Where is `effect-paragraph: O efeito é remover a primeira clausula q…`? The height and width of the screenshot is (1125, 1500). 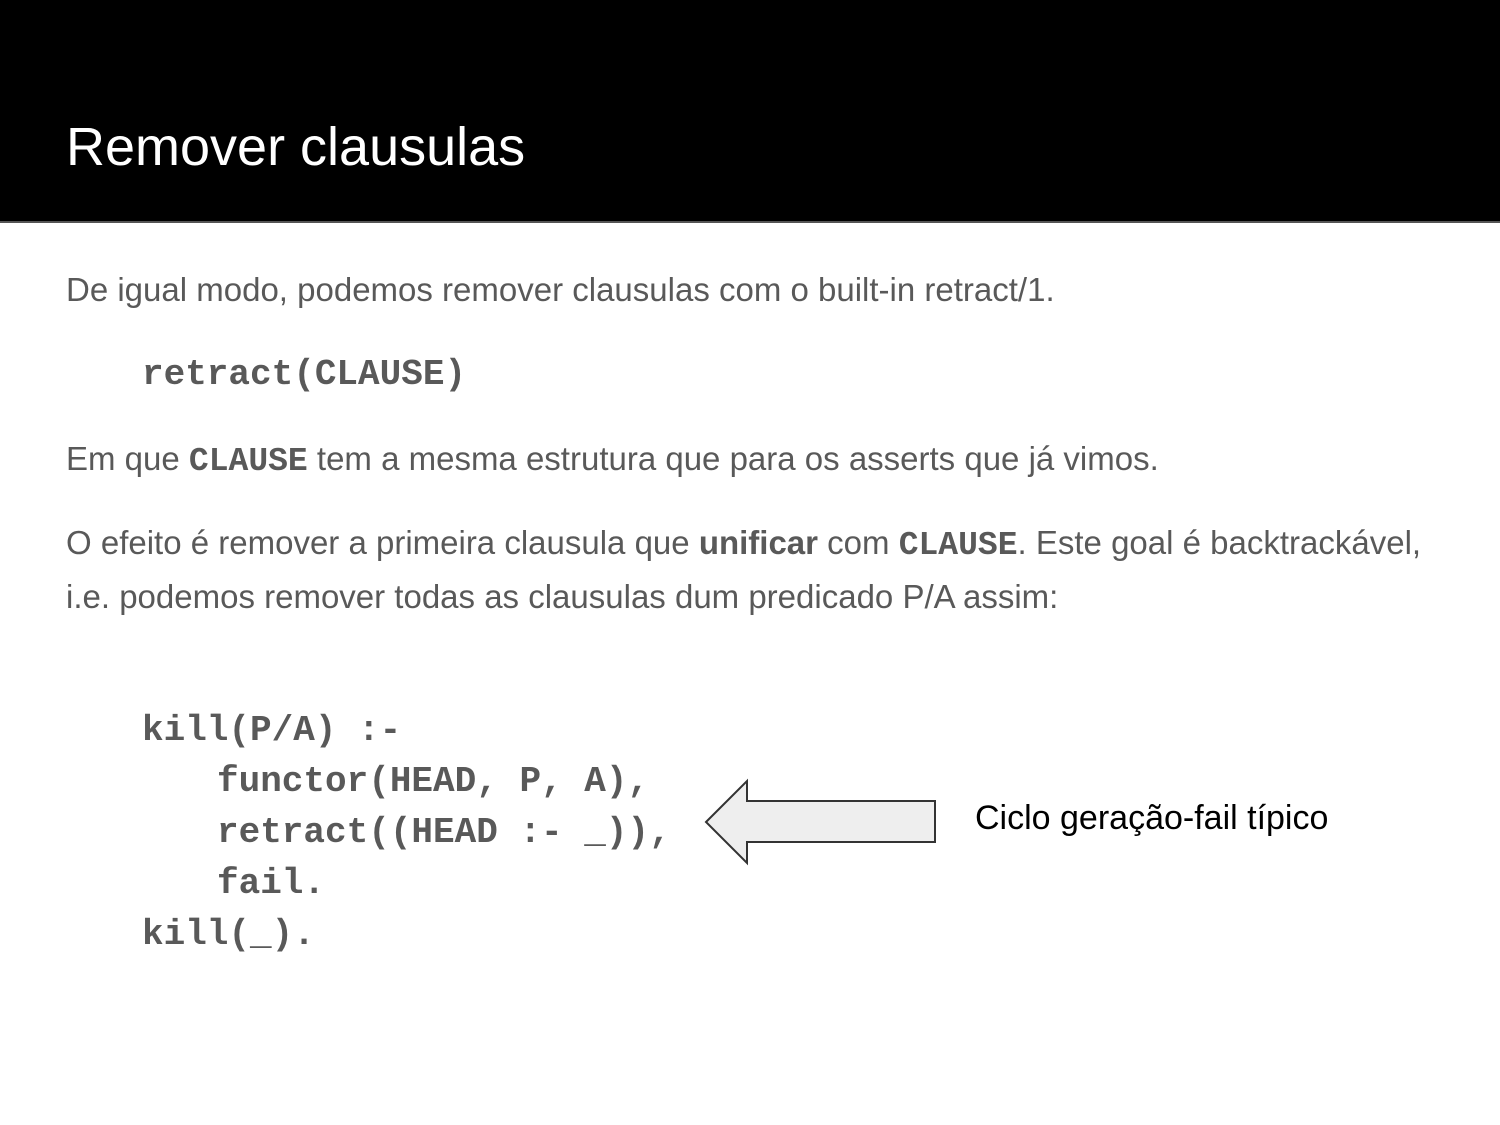 effect-paragraph: O efeito é remover a primeira clausula q… is located at coordinates (756, 569).